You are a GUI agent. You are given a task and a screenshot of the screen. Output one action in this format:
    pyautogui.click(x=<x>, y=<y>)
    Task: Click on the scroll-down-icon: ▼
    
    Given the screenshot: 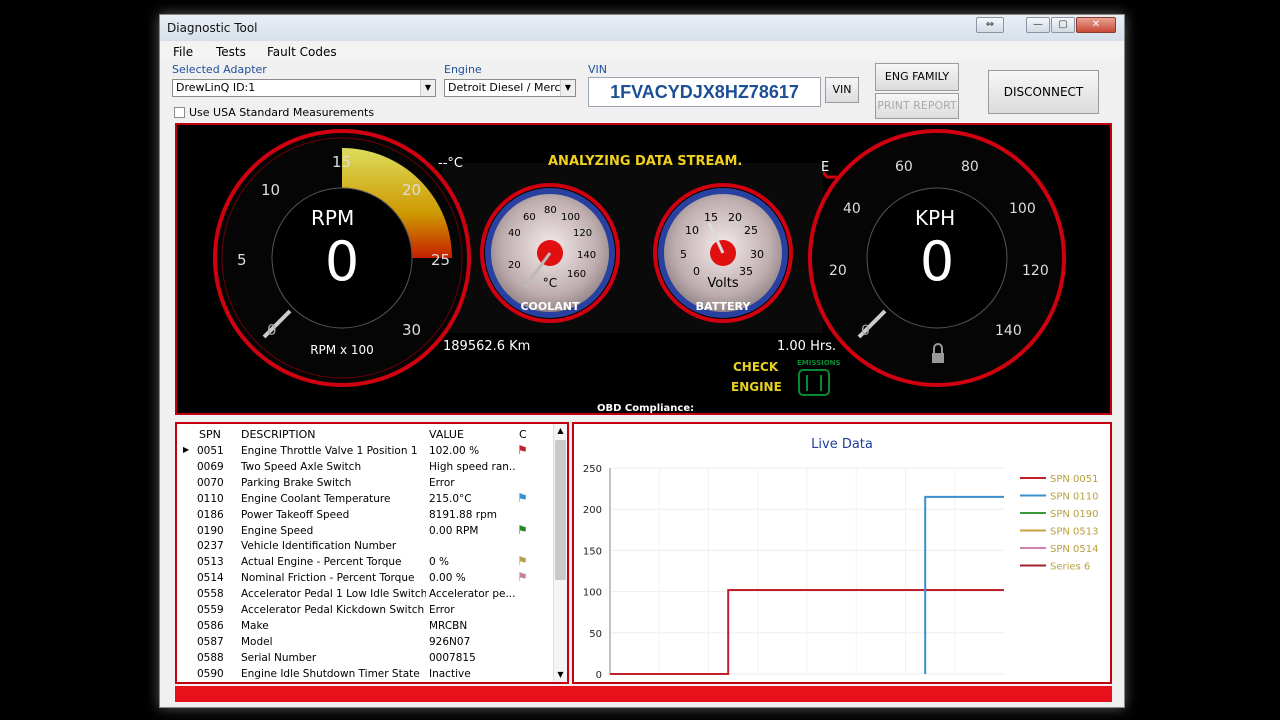 What is the action you would take?
    pyautogui.click(x=560, y=675)
    